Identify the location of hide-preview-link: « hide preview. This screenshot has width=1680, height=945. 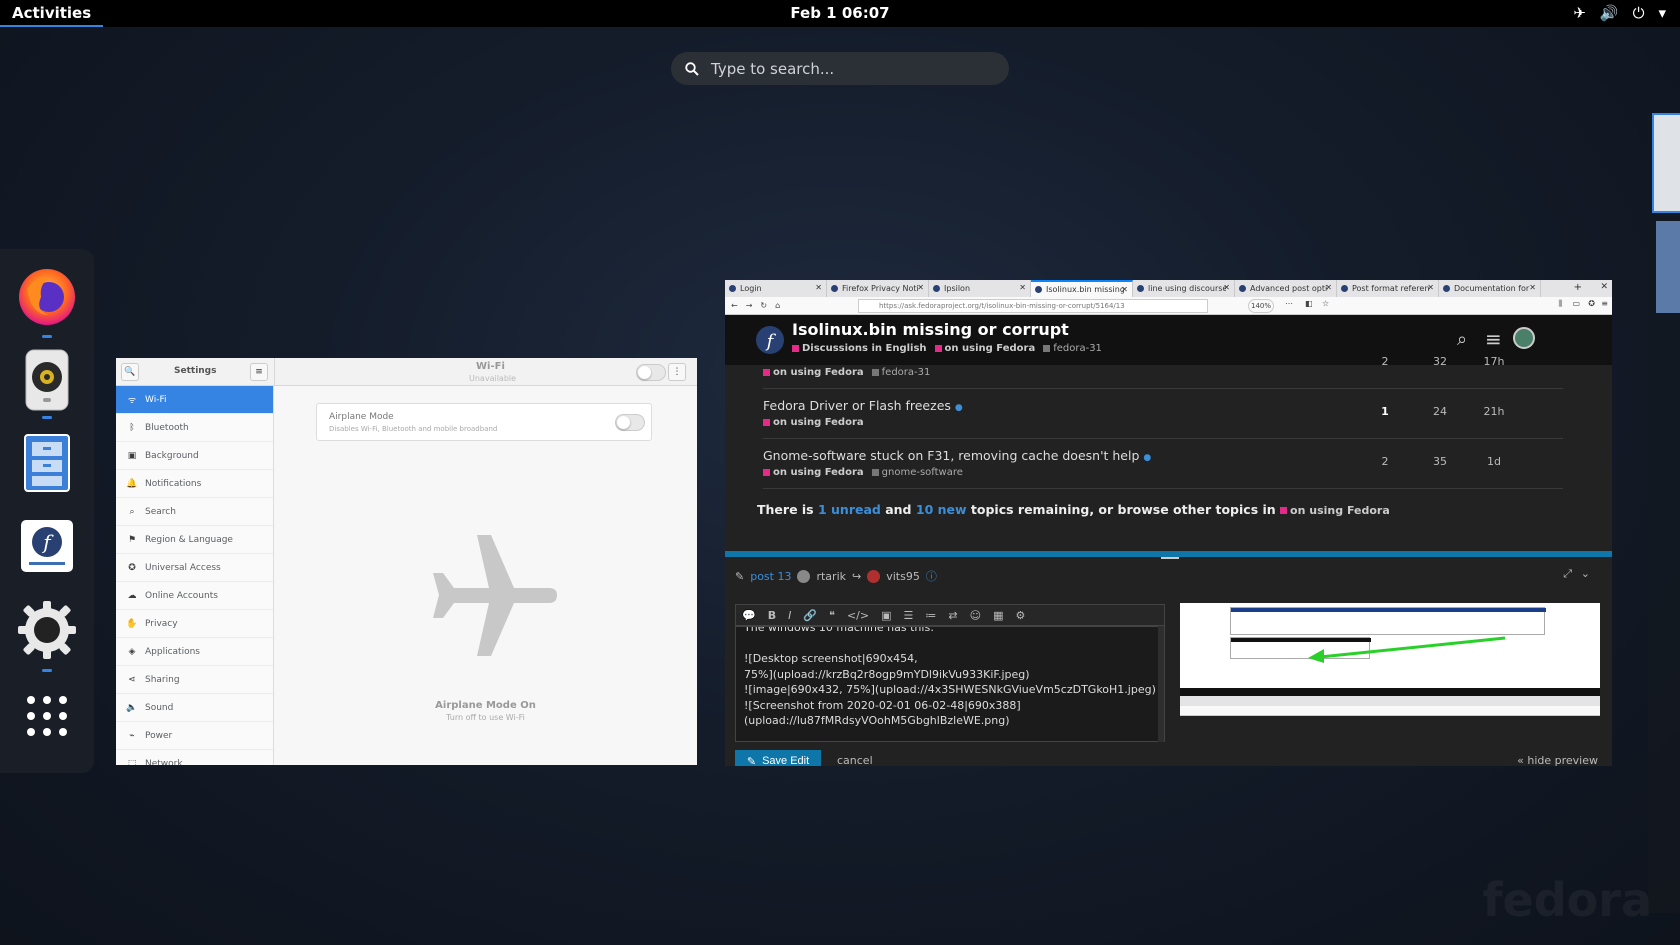
(1557, 760).